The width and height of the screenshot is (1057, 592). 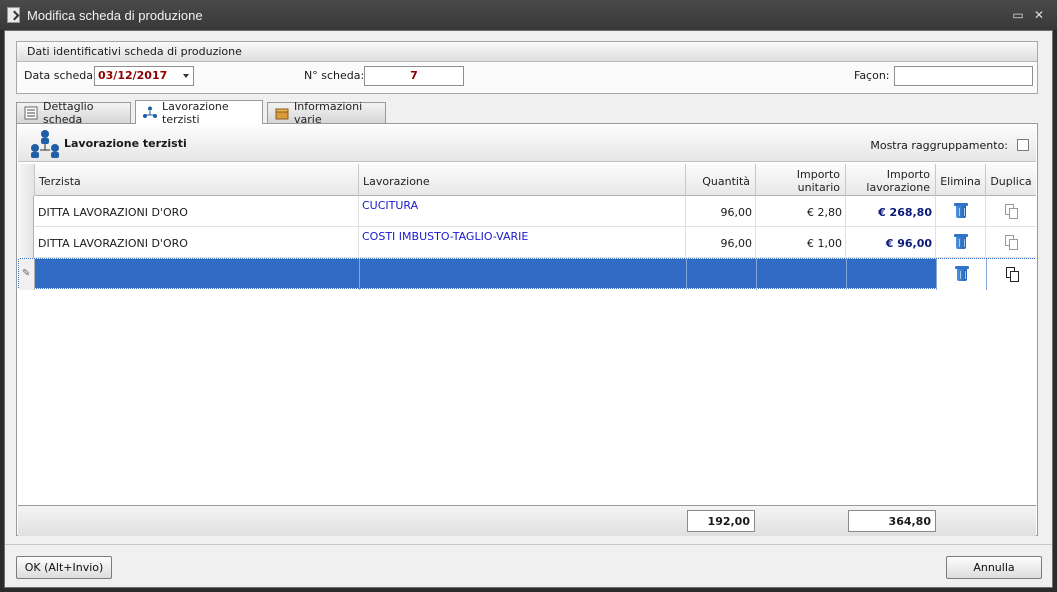 I want to click on cell-importo-unitario: € 2,80, so click(x=801, y=211).